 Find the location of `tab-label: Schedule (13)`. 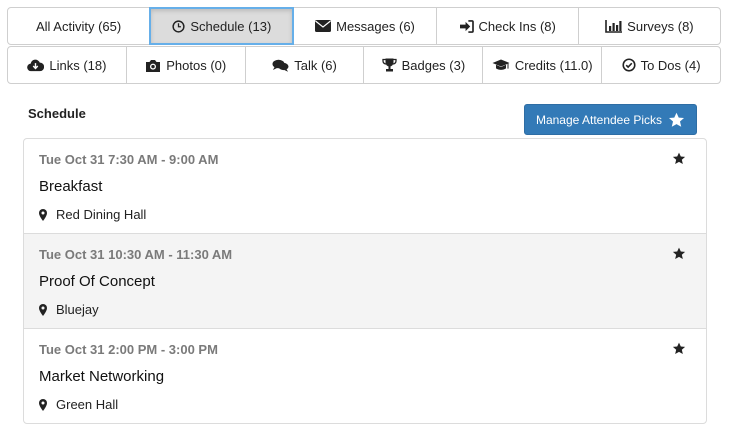

tab-label: Schedule (13) is located at coordinates (231, 26).